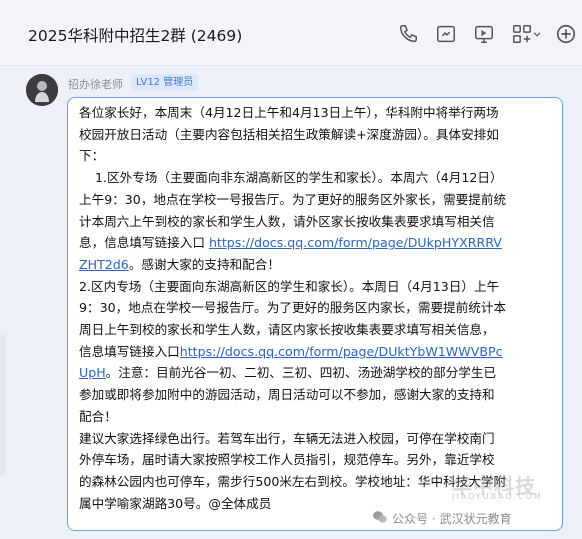 The width and height of the screenshot is (582, 539). Describe the element at coordinates (204, 264) in the screenshot. I see `link-suffix: 。感谢大家的支持和配合！` at that location.